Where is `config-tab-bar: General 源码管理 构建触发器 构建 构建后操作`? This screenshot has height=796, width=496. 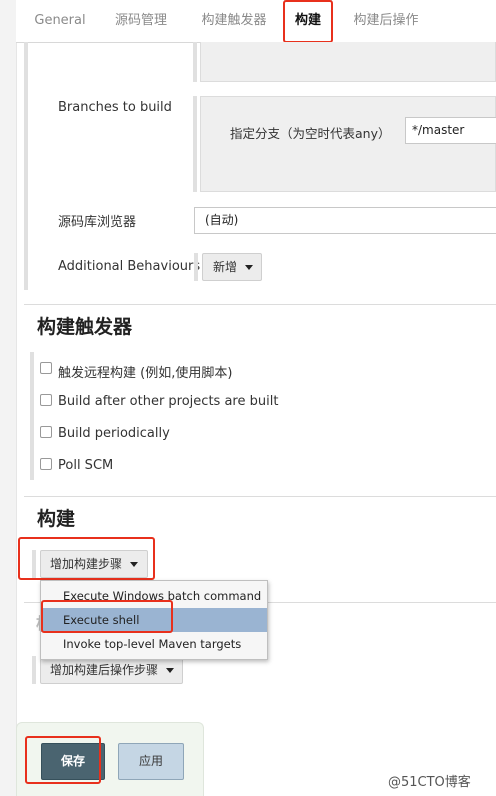 config-tab-bar: General 源码管理 构建触发器 构建 构建后操作 is located at coordinates (256, 21).